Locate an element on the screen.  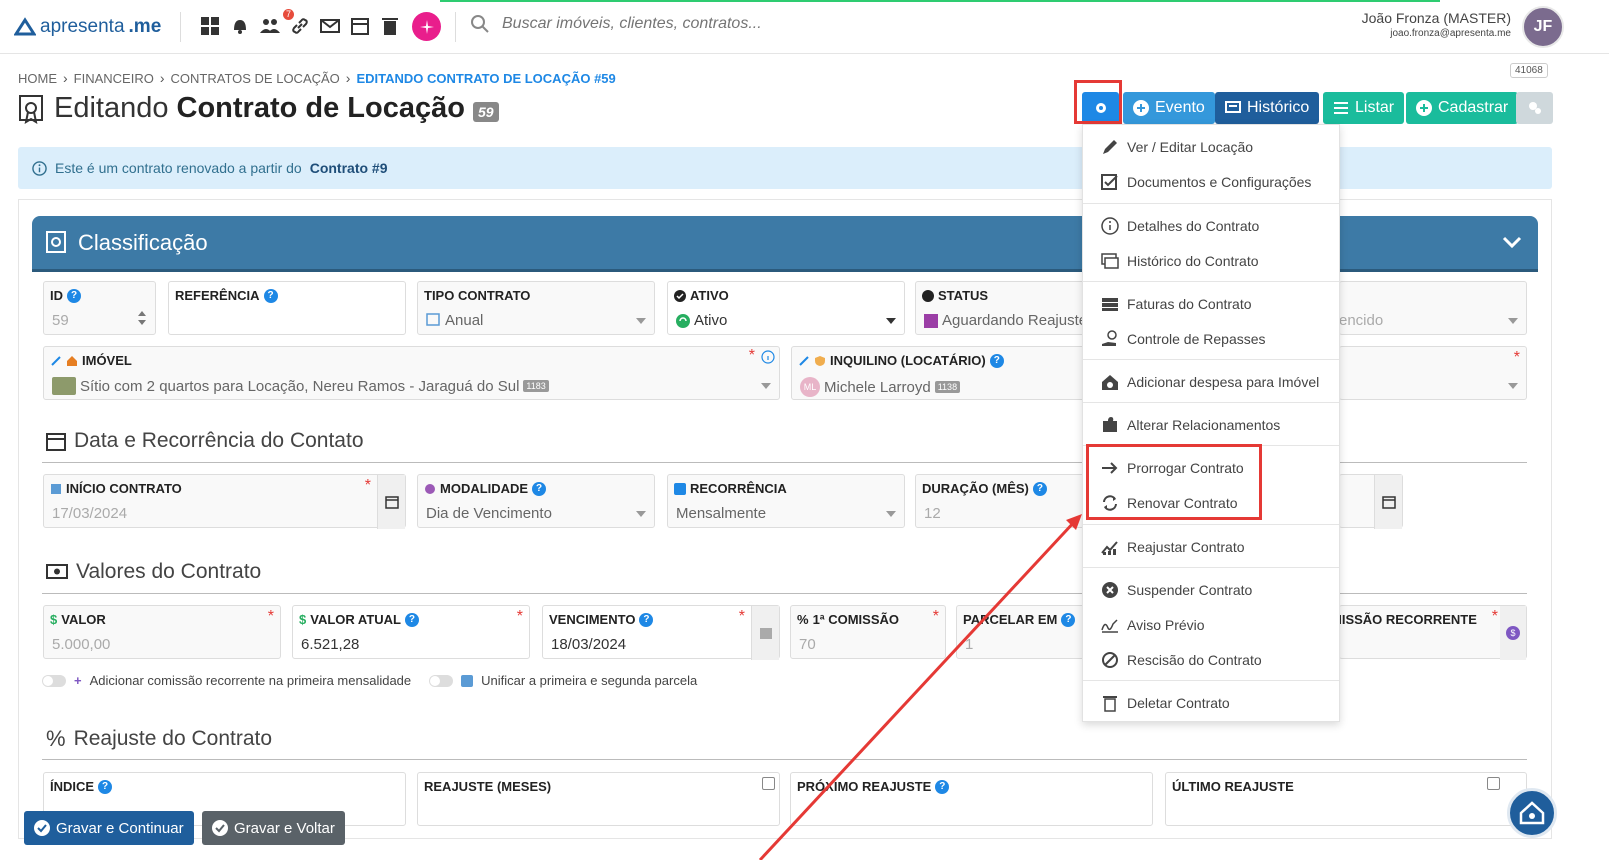
gear-icon is located at coordinates (430, 488).